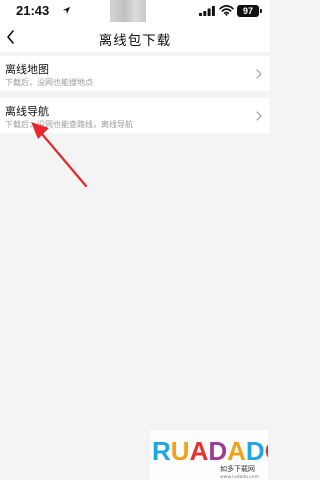  What do you see at coordinates (33, 10) in the screenshot?
I see `status-time: 21:43` at bounding box center [33, 10].